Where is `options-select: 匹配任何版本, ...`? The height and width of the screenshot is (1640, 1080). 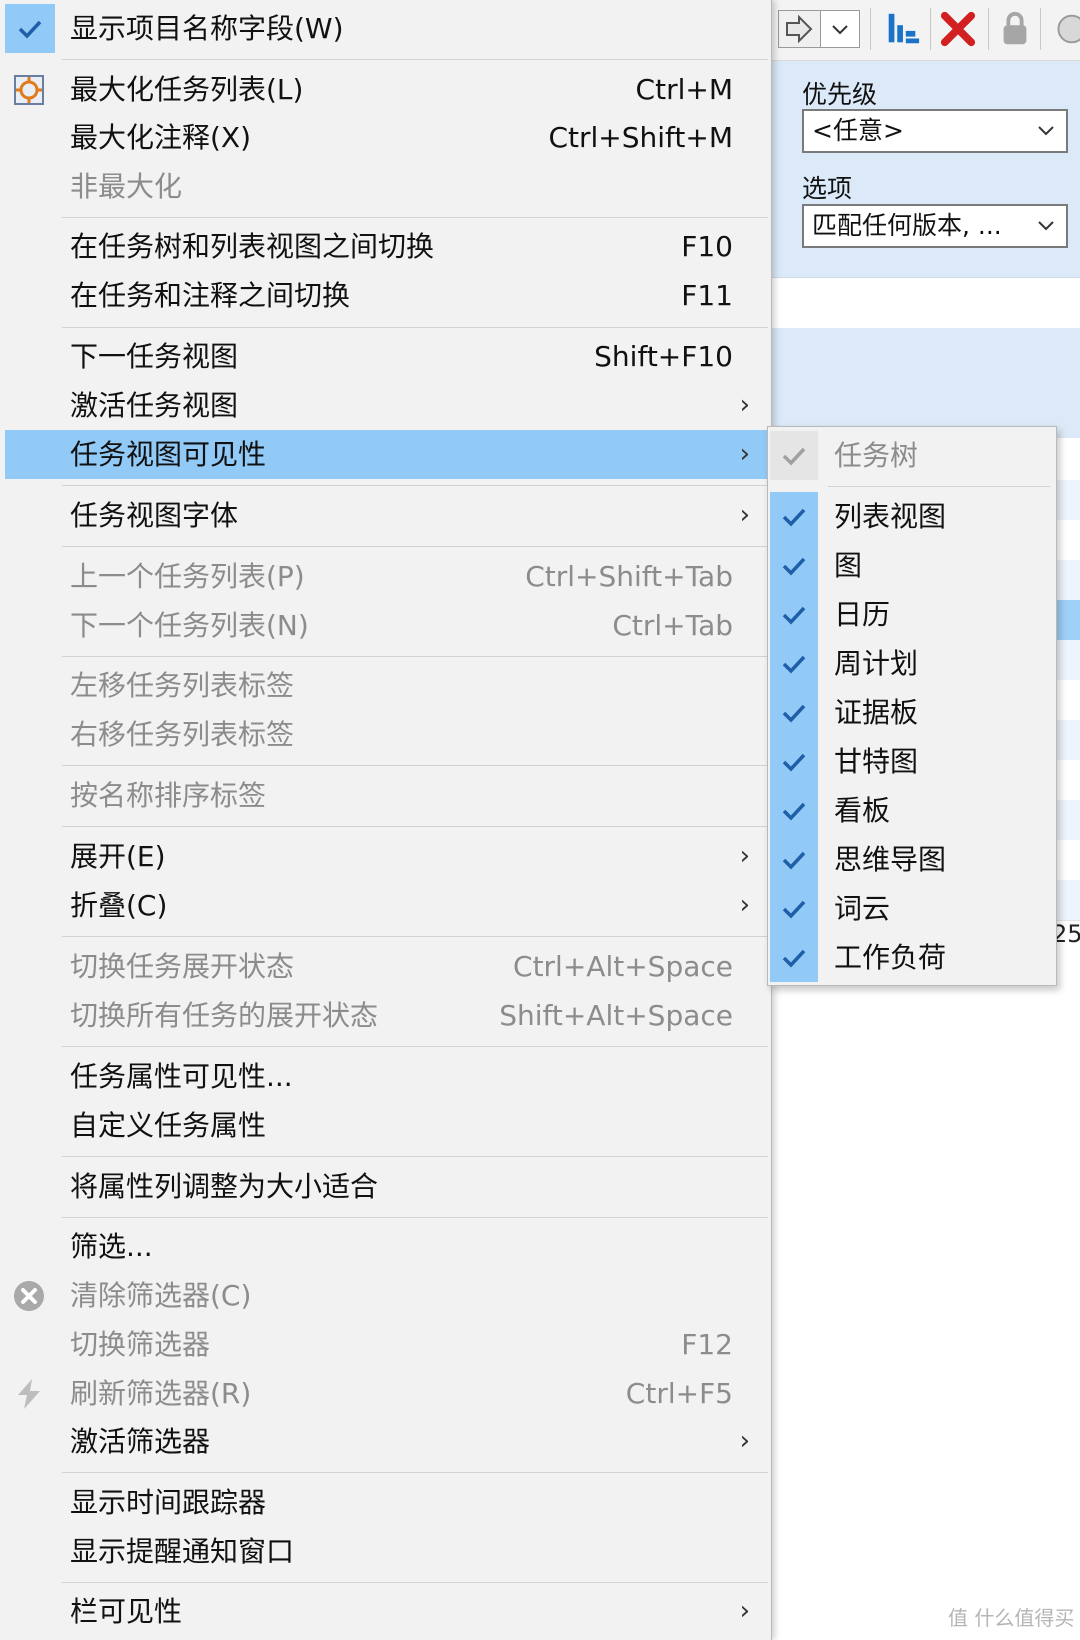
options-select: 匹配任何版本, ... is located at coordinates (935, 226).